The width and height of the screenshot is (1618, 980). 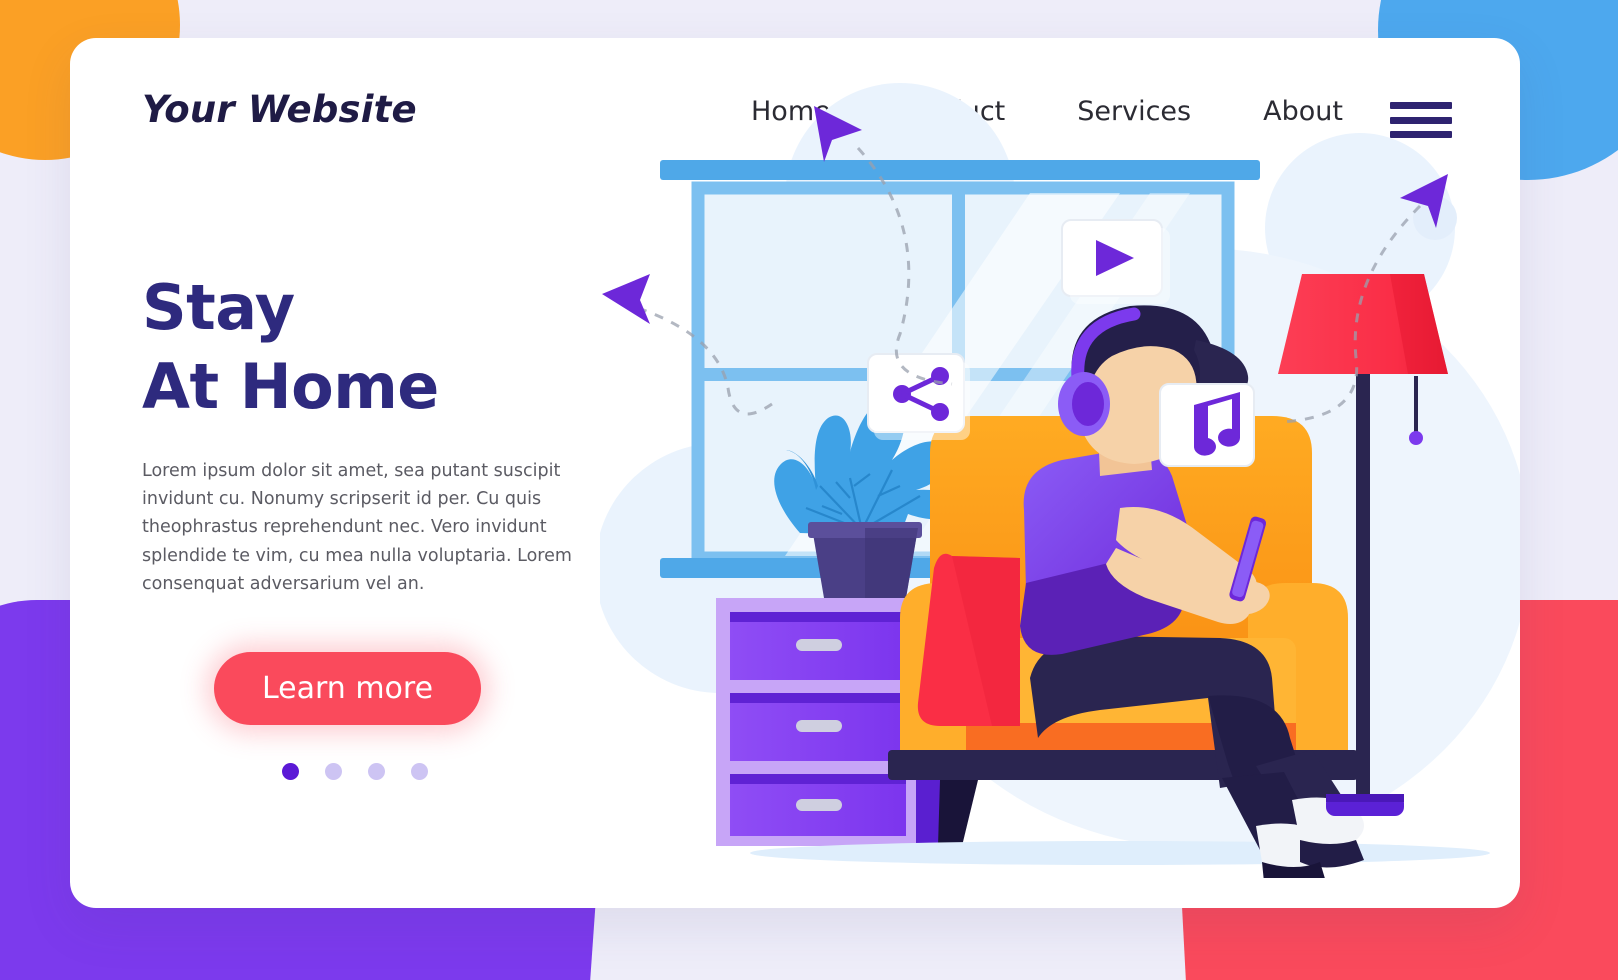 What do you see at coordinates (402, 347) in the screenshot?
I see `page-title: Stay At Home` at bounding box center [402, 347].